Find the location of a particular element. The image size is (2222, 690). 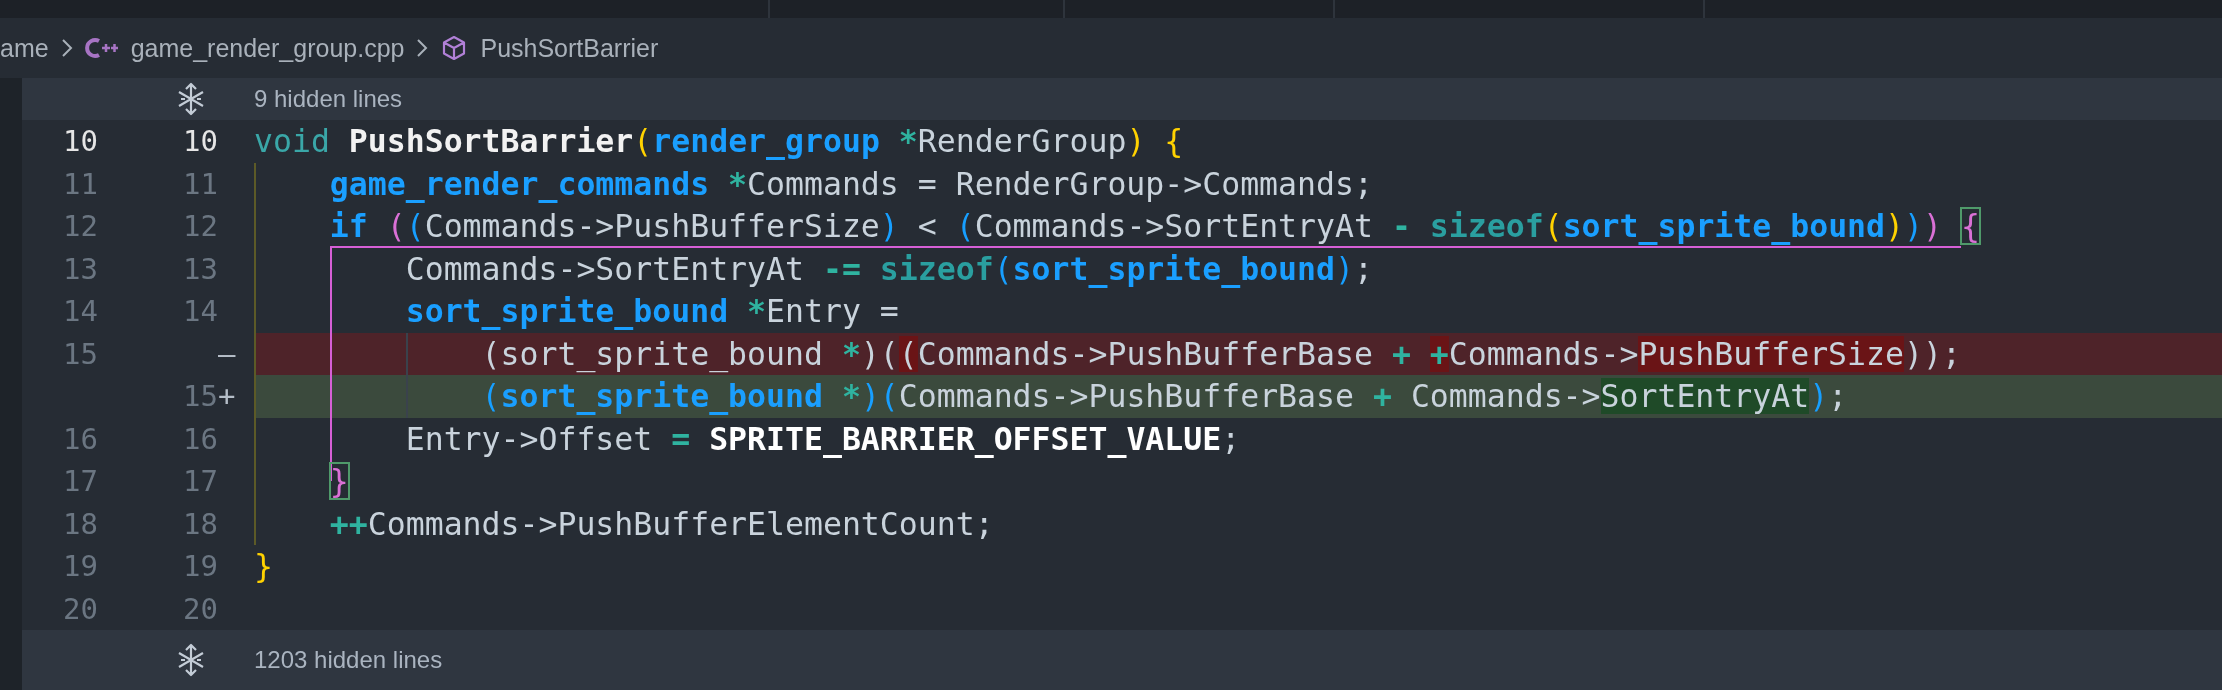

old-line-number: 14 is located at coordinates (80, 311).